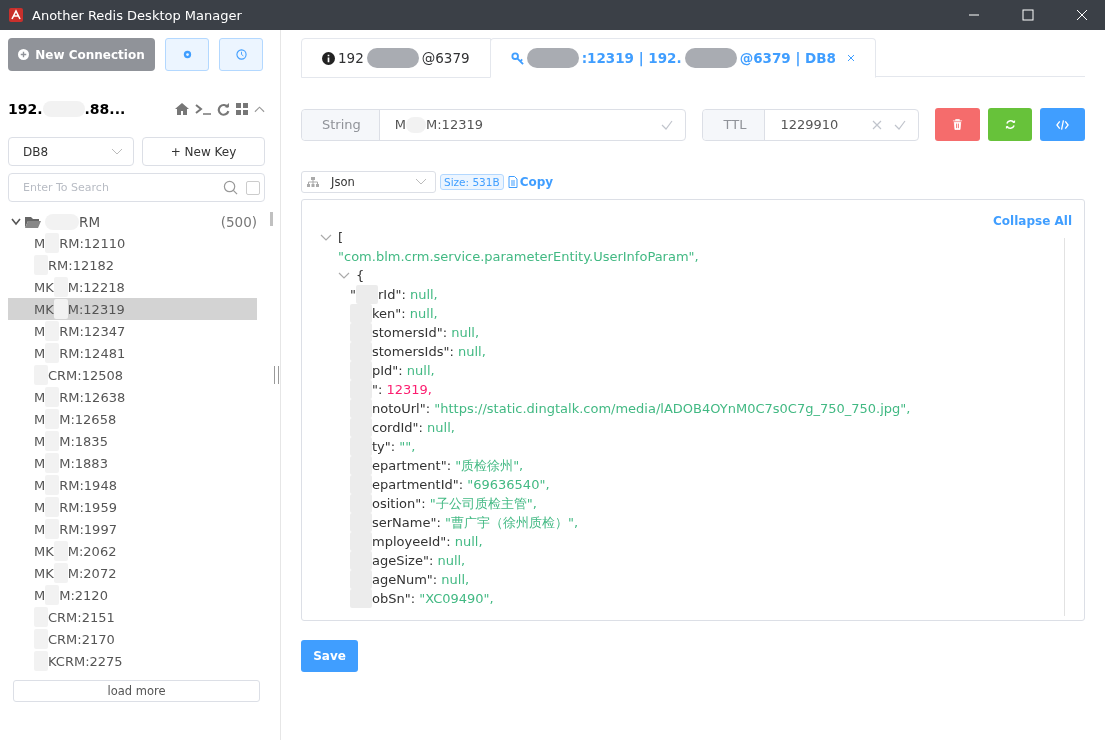 The width and height of the screenshot is (1105, 740). I want to click on resize-handle, so click(276, 375).